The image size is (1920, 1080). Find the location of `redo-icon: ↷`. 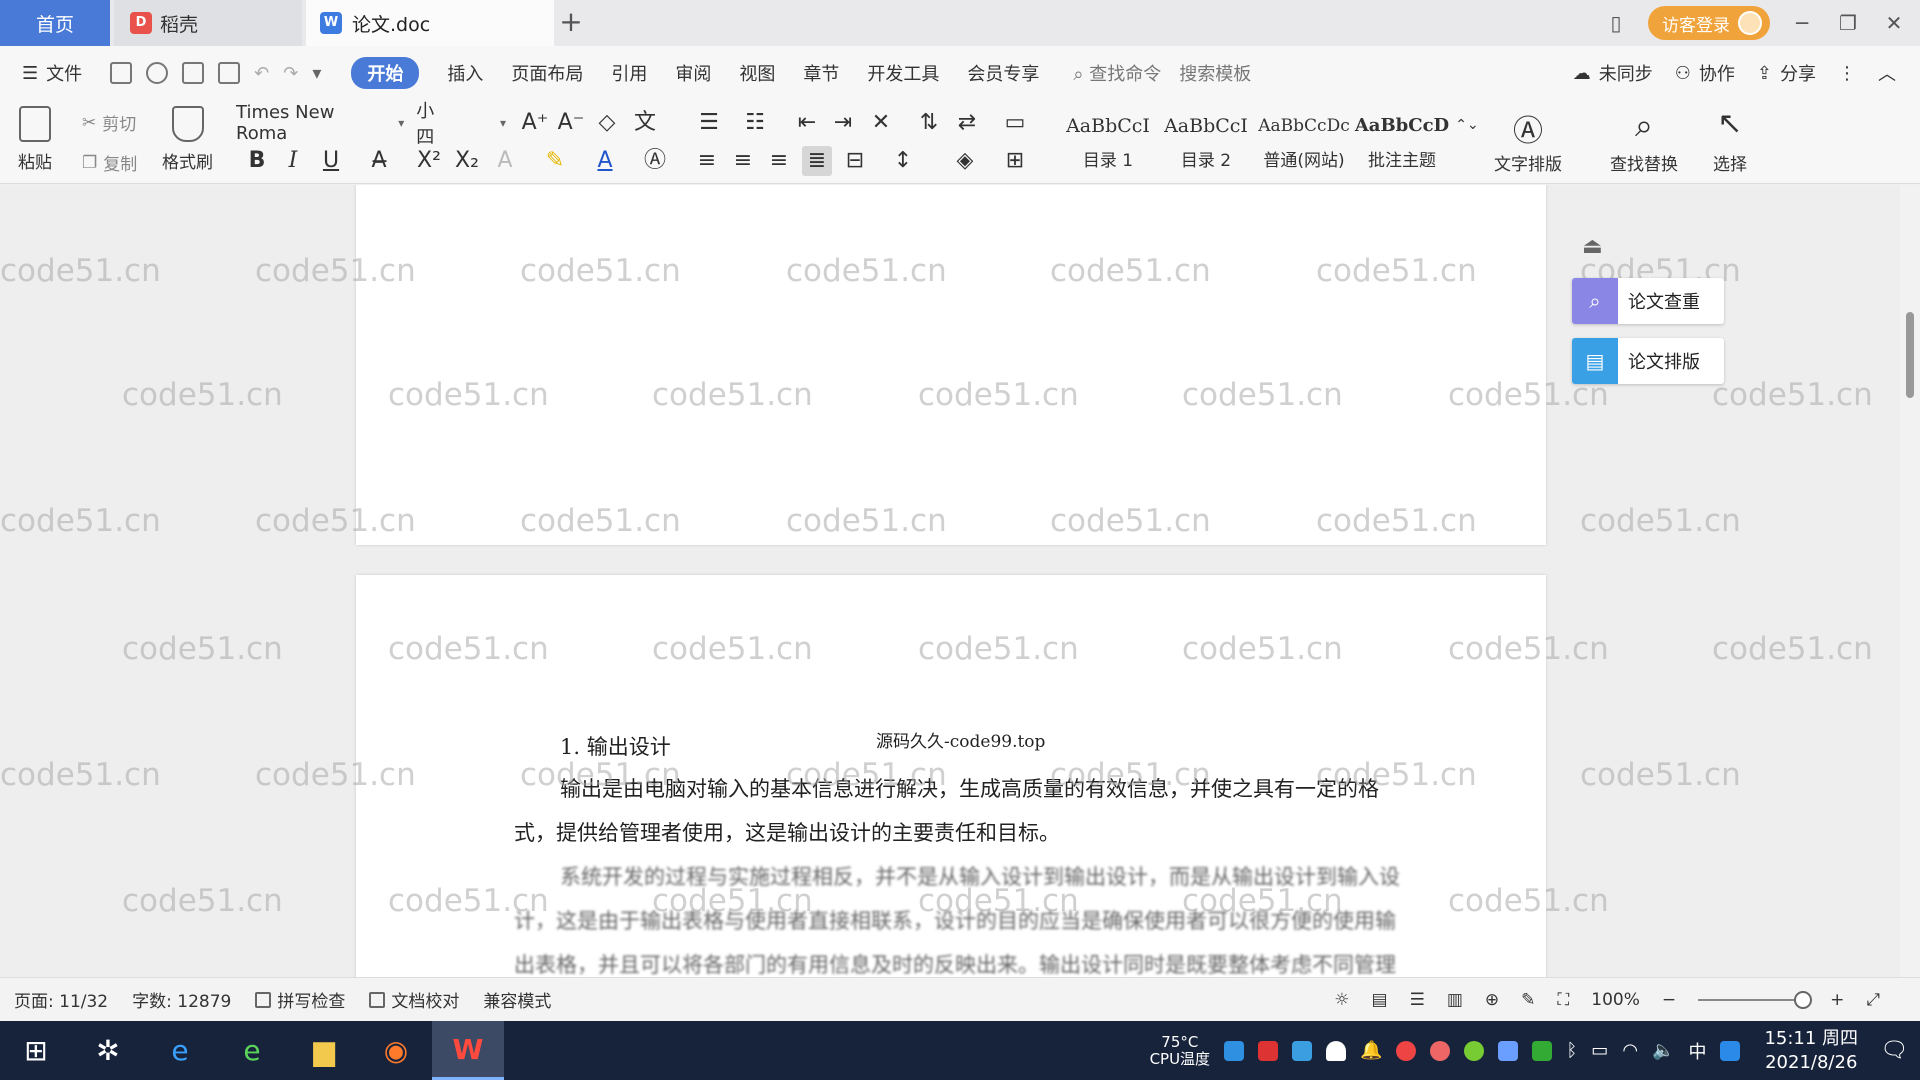

redo-icon: ↷ is located at coordinates (290, 73).